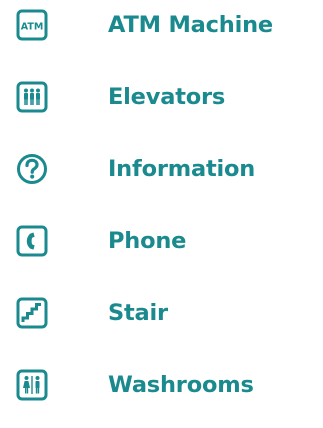 The image size is (323, 428). What do you see at coordinates (32, 97) in the screenshot?
I see `elevator-icon` at bounding box center [32, 97].